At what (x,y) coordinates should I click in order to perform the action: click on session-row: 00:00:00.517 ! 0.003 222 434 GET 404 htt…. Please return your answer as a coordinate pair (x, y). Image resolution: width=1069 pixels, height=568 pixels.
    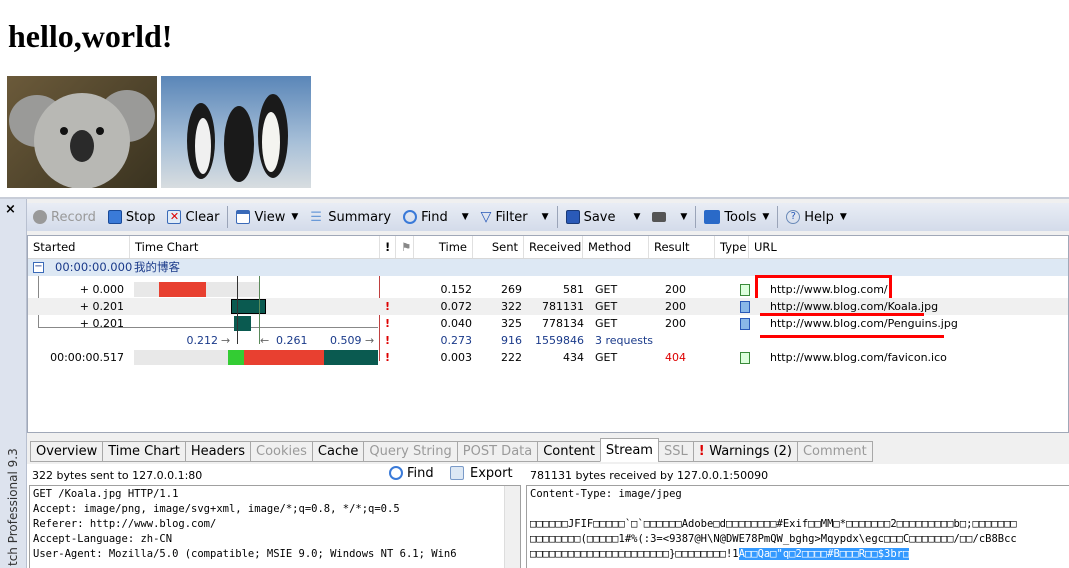
    Looking at the image, I should click on (548, 357).